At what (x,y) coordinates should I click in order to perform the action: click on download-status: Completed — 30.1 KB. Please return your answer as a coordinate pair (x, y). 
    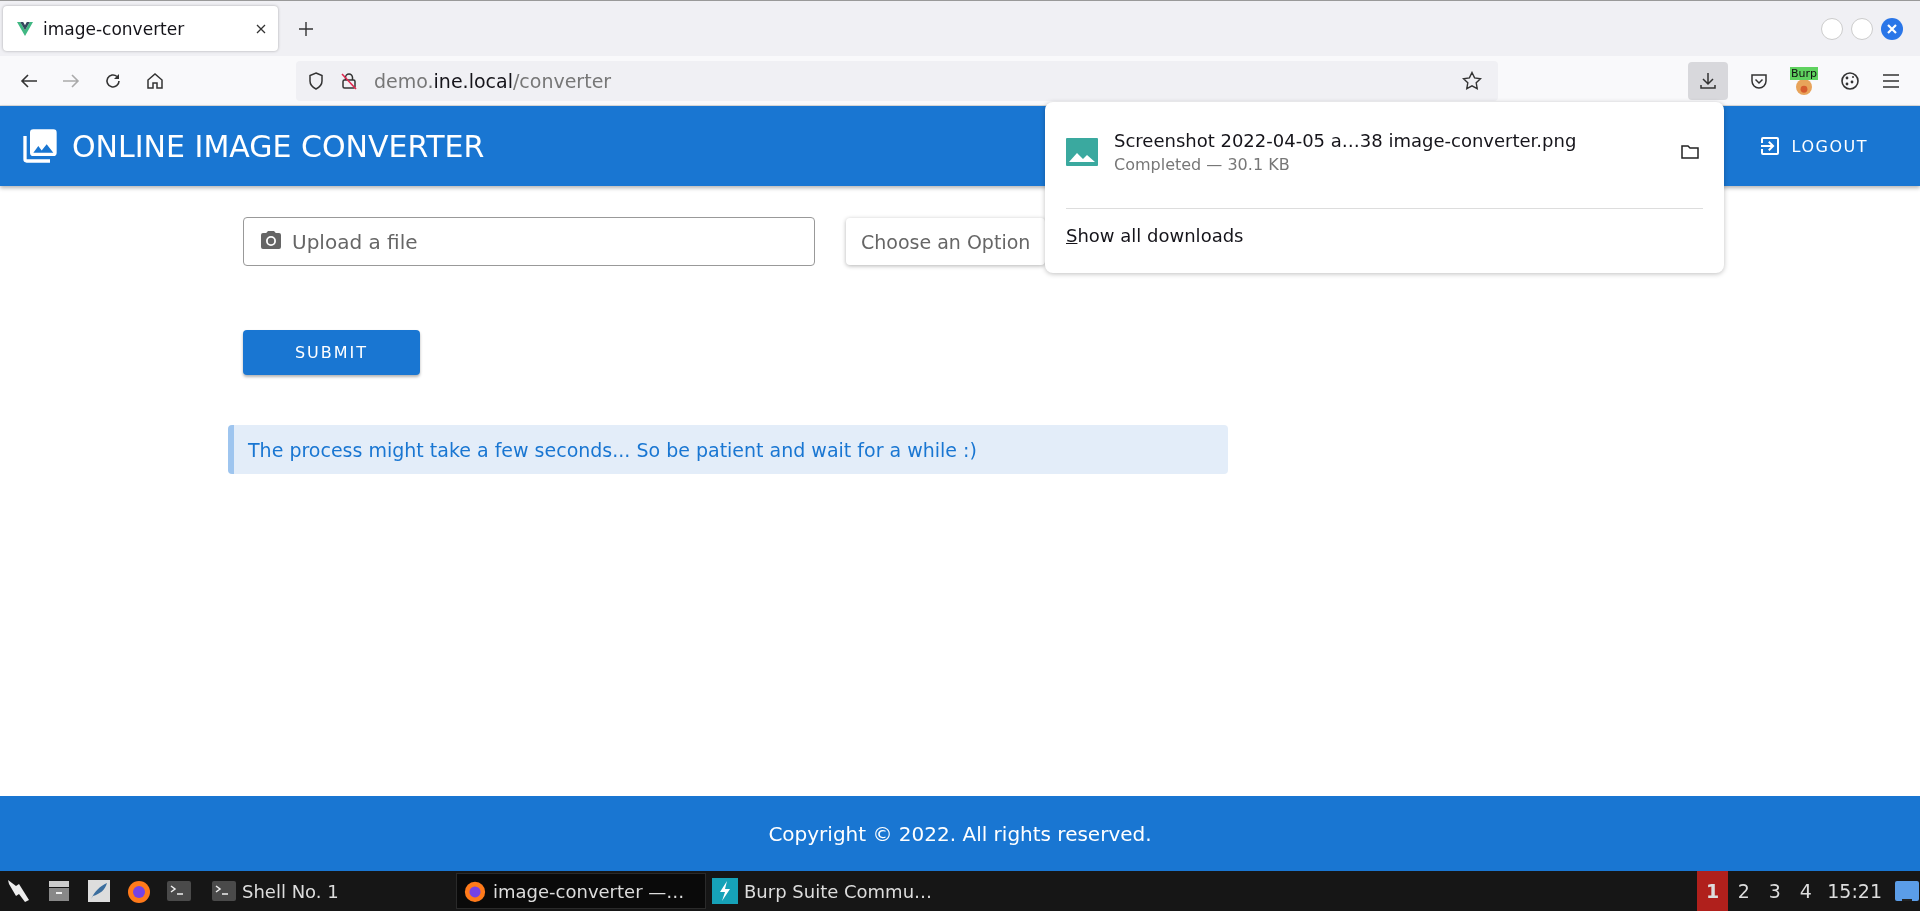
    Looking at the image, I should click on (1202, 164).